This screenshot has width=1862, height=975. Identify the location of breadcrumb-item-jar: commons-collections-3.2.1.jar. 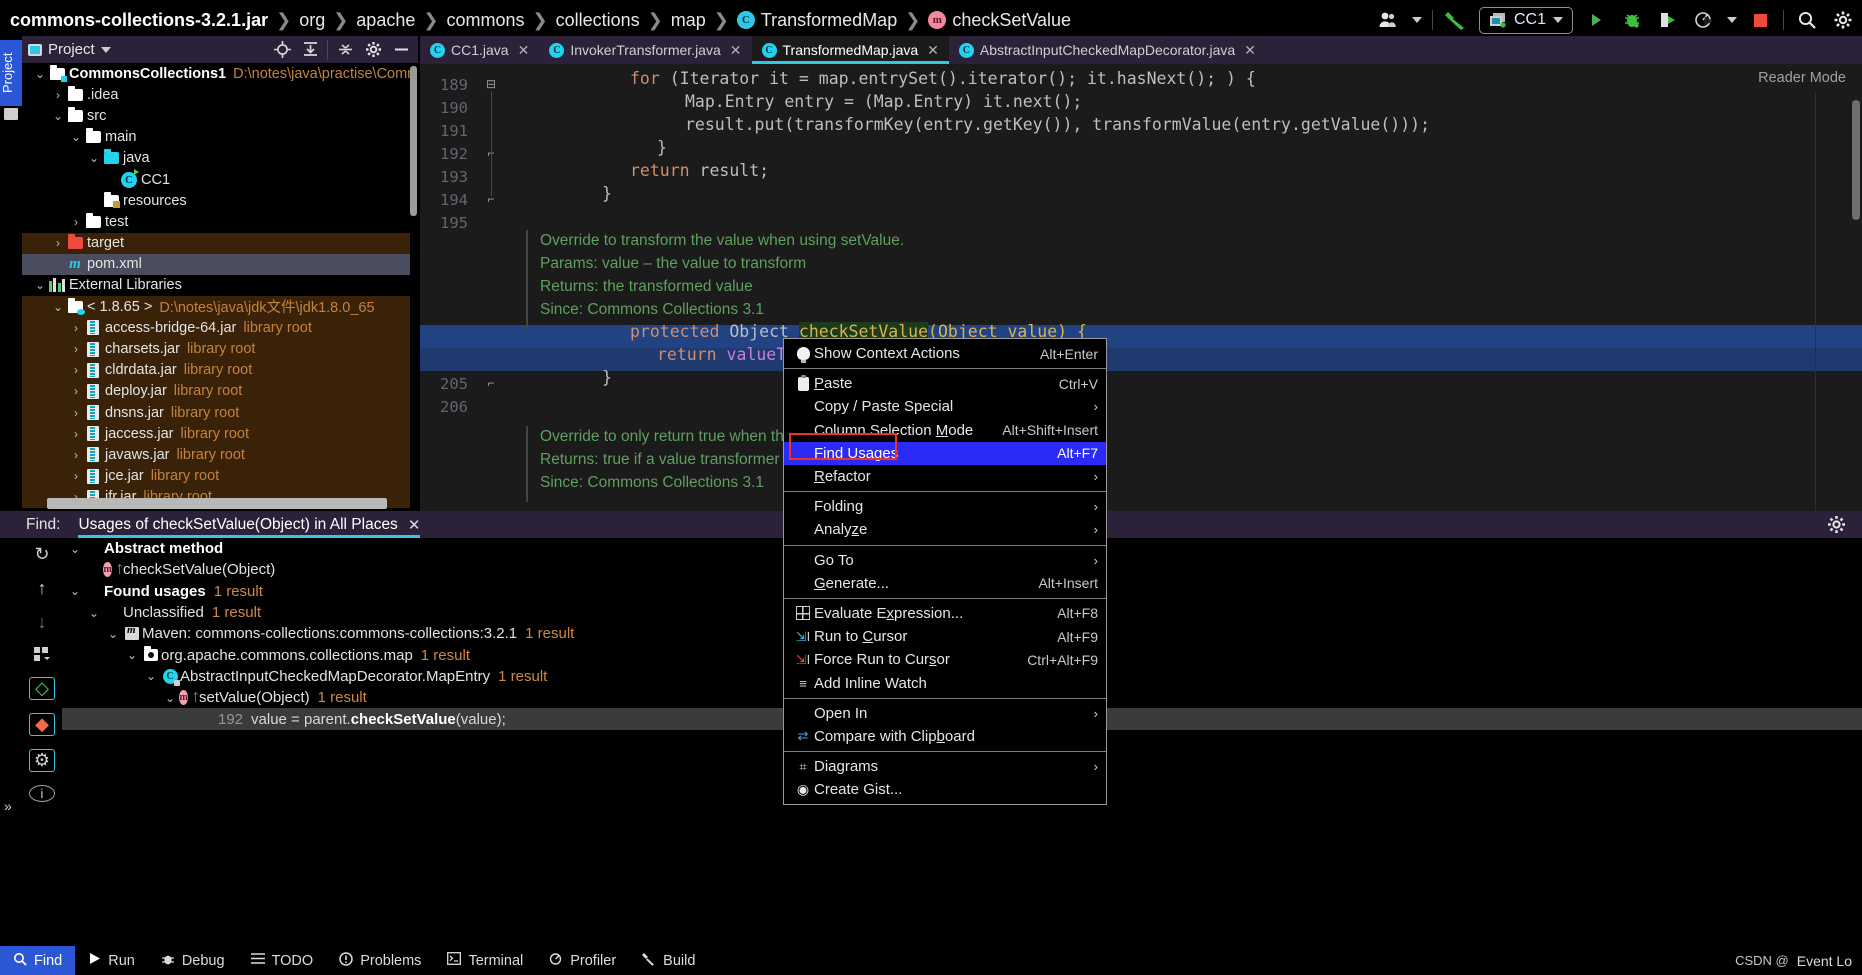
(139, 20).